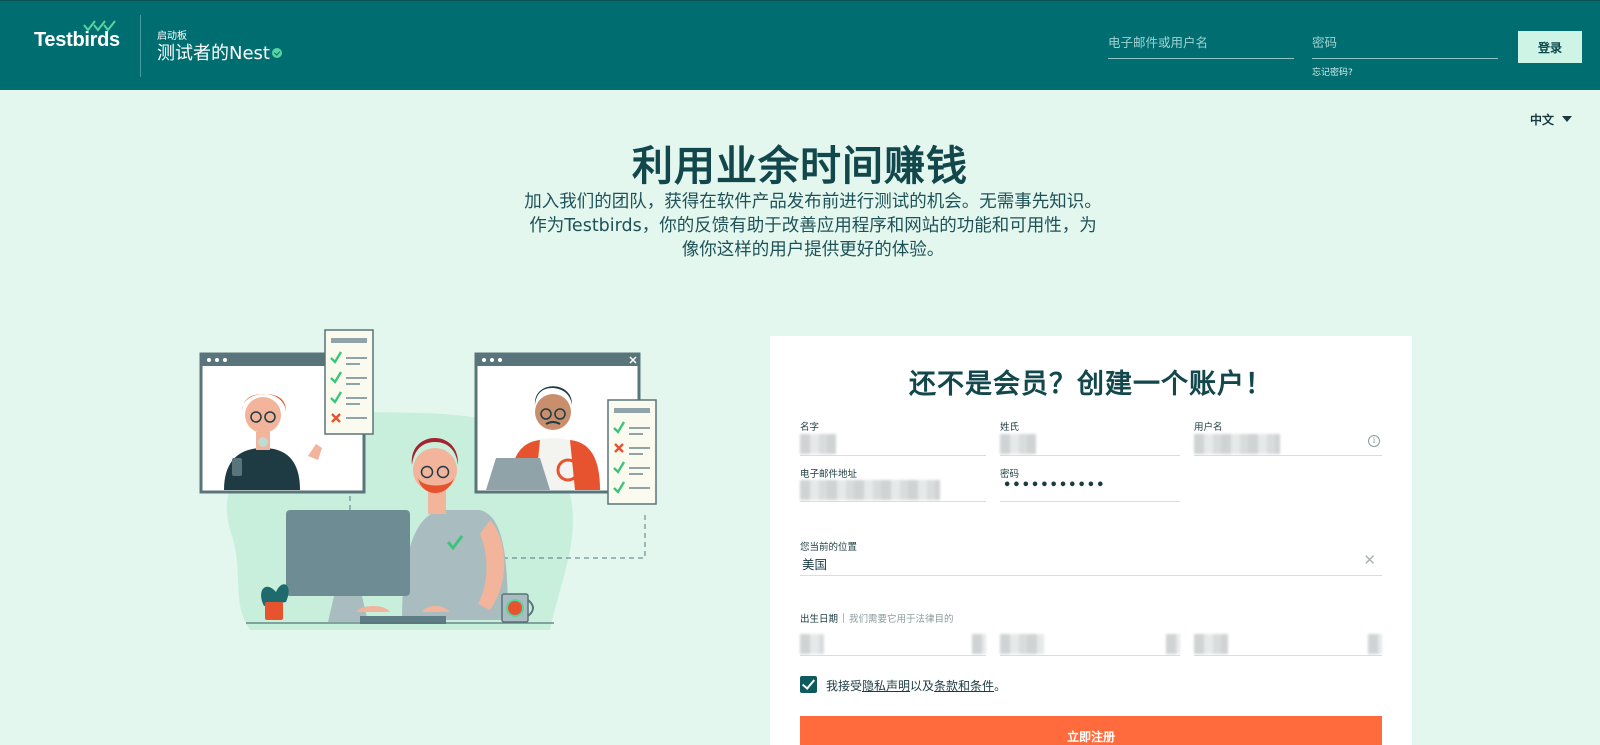 The width and height of the screenshot is (1600, 745). I want to click on dob-separator, so click(844, 618).